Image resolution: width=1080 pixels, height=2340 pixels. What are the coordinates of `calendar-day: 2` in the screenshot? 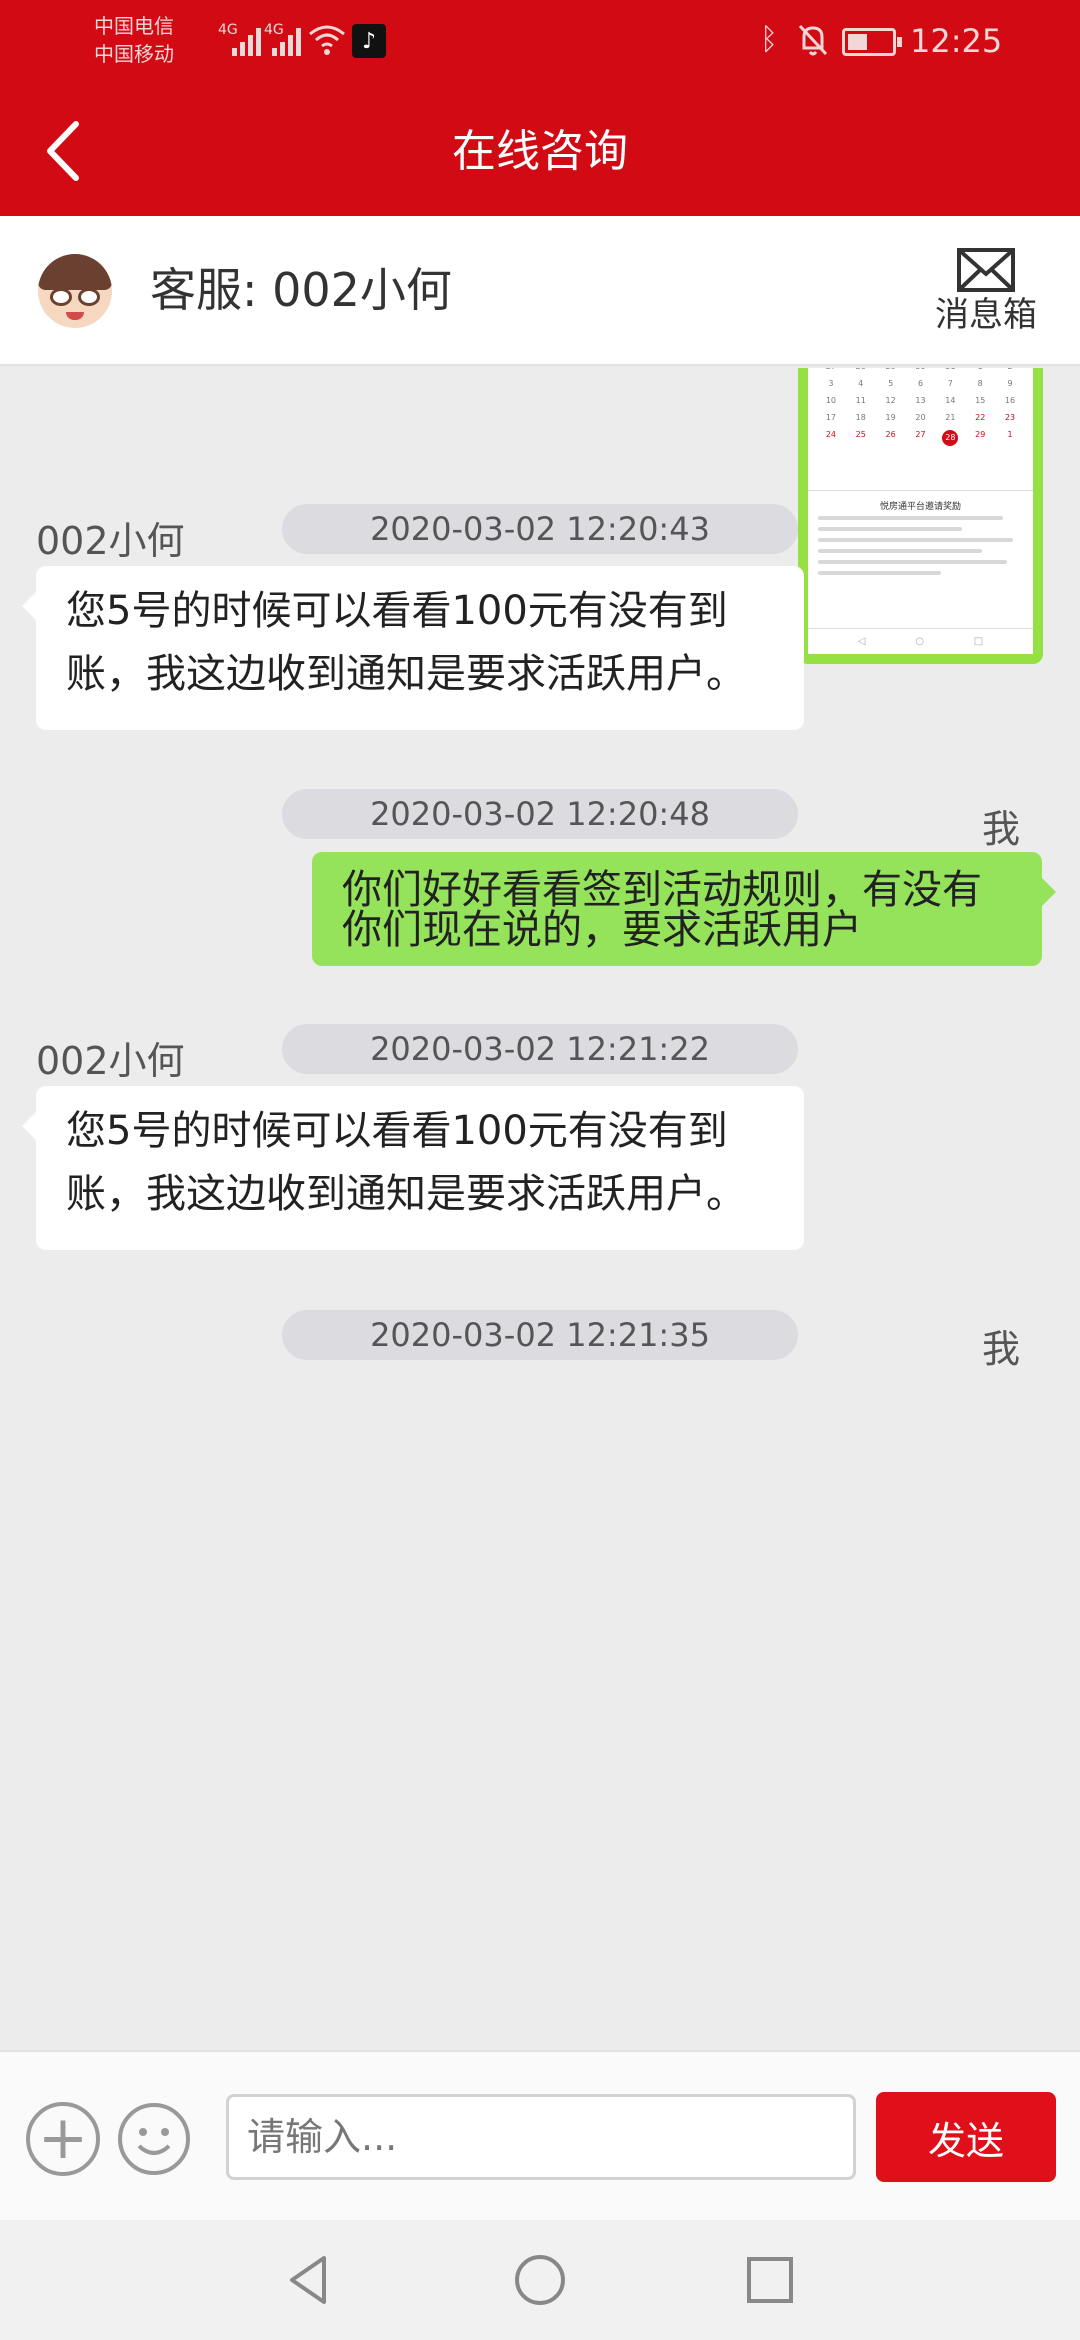 It's located at (1010, 369).